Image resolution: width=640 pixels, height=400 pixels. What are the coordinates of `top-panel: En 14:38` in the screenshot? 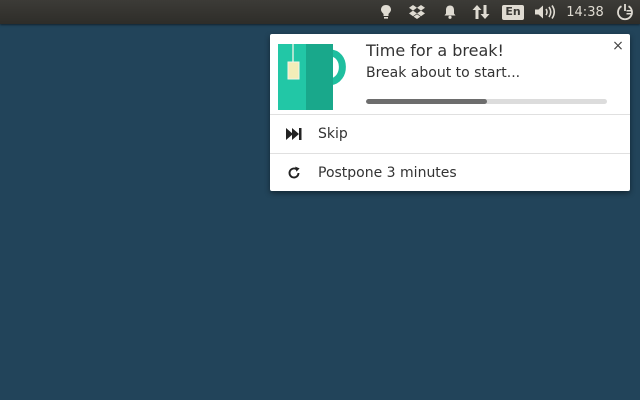 It's located at (320, 12).